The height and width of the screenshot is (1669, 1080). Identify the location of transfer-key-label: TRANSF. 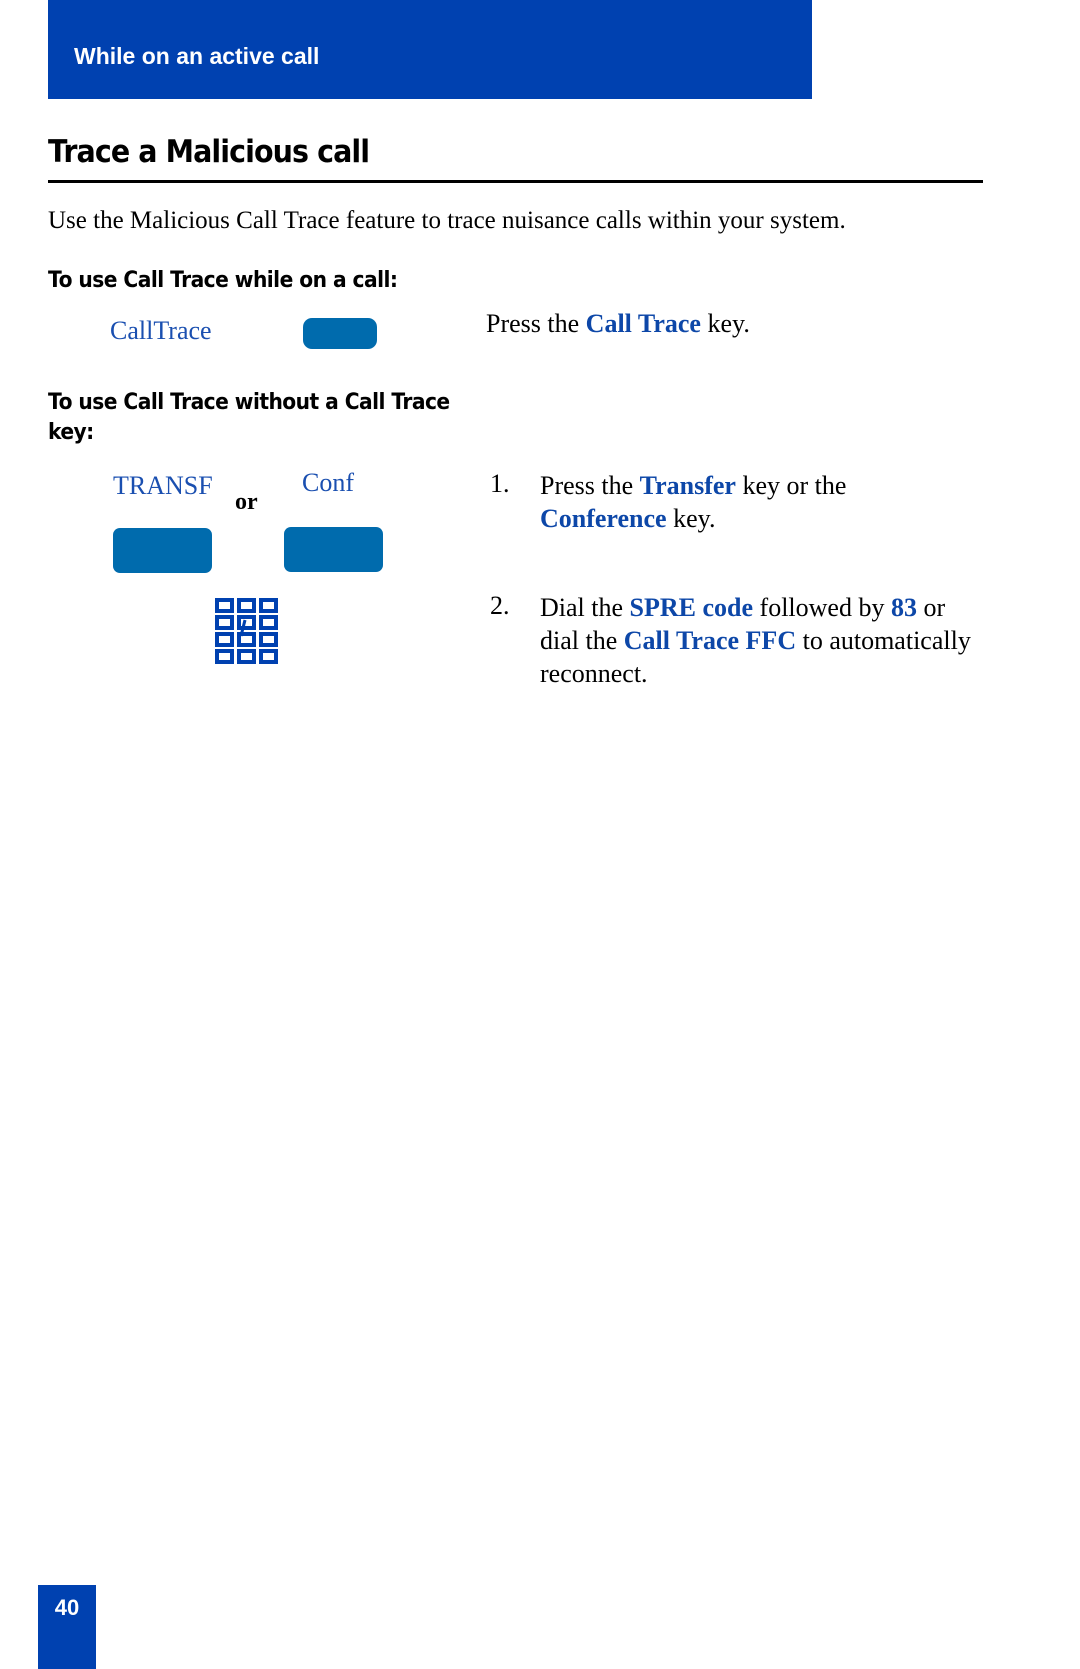
(163, 485).